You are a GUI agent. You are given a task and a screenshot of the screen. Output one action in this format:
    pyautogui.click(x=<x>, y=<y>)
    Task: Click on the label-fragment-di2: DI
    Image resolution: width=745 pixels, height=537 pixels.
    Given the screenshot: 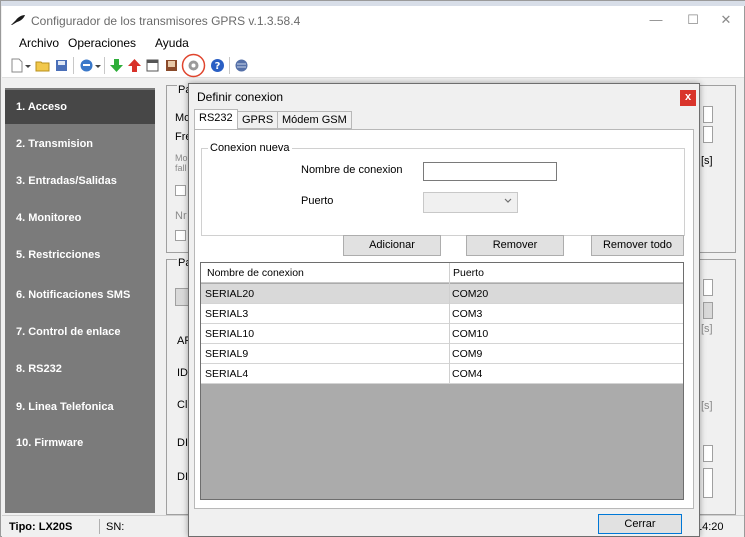 What is the action you would take?
    pyautogui.click(x=182, y=477)
    